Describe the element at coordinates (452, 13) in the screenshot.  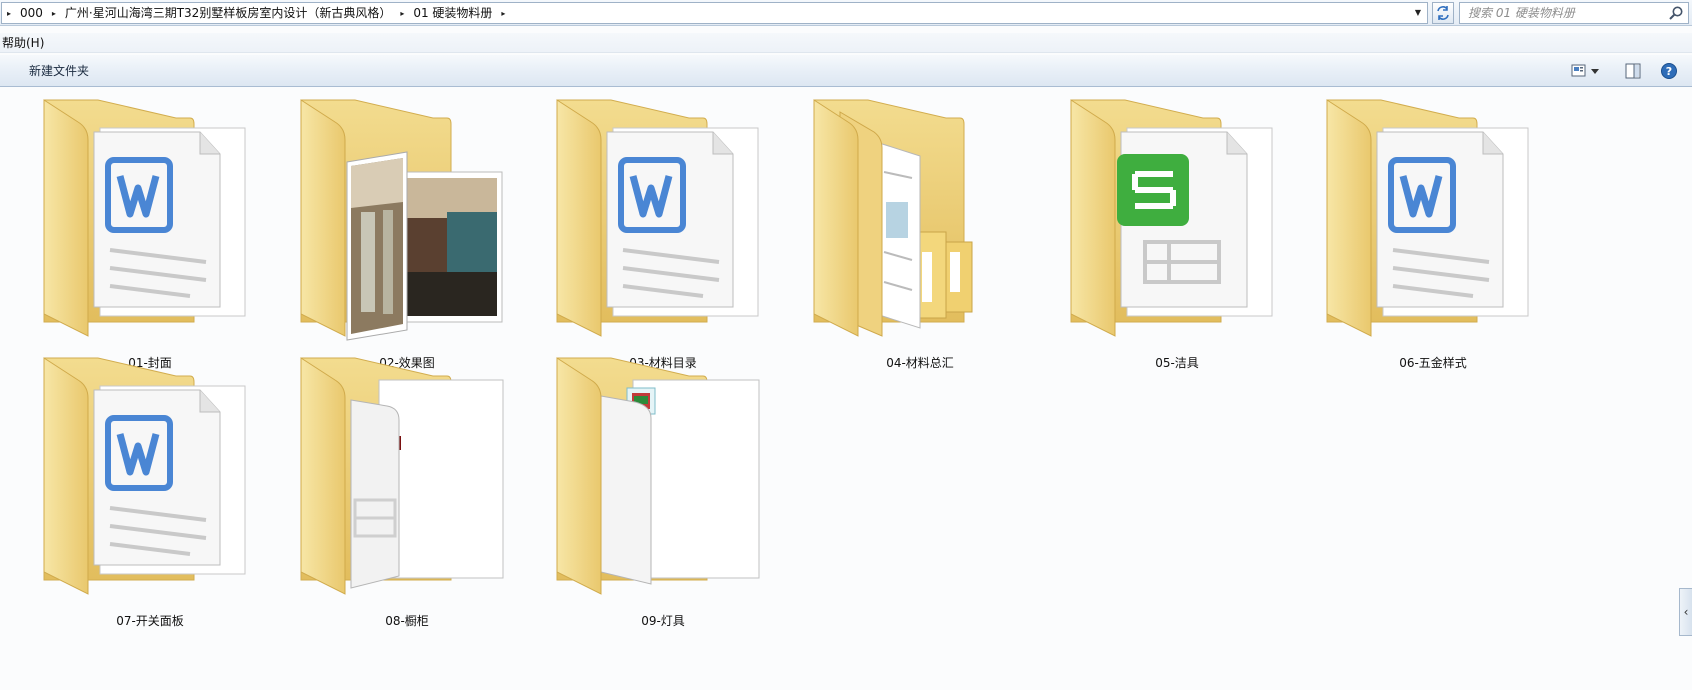
I see `breadcrumb-item-current: 01 硬装物料册` at that location.